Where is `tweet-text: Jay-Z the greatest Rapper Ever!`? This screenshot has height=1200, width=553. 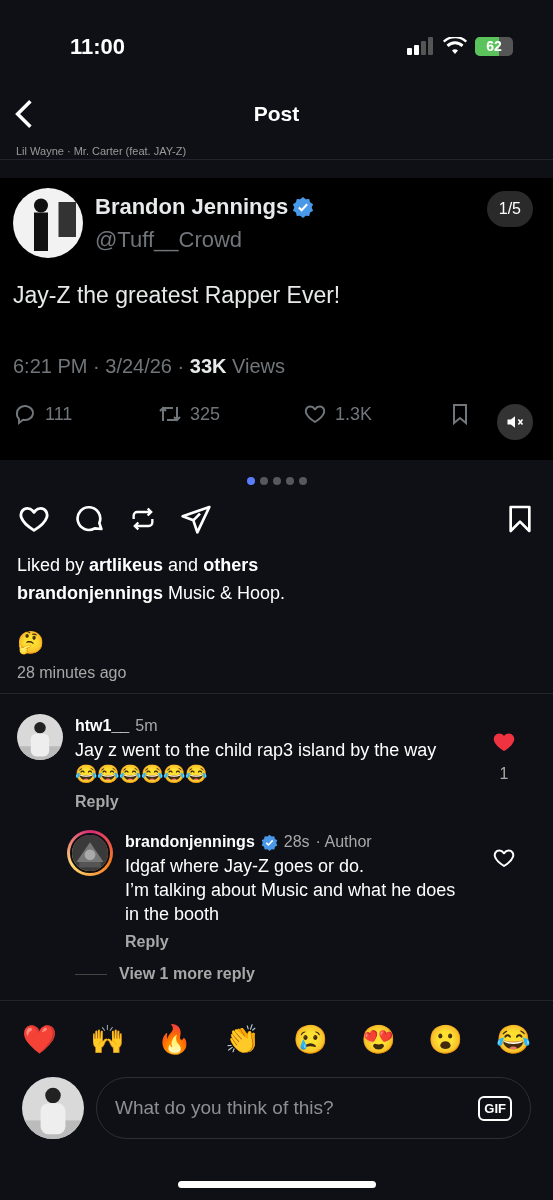
tweet-text: Jay-Z the greatest Rapper Ever! is located at coordinates (177, 295).